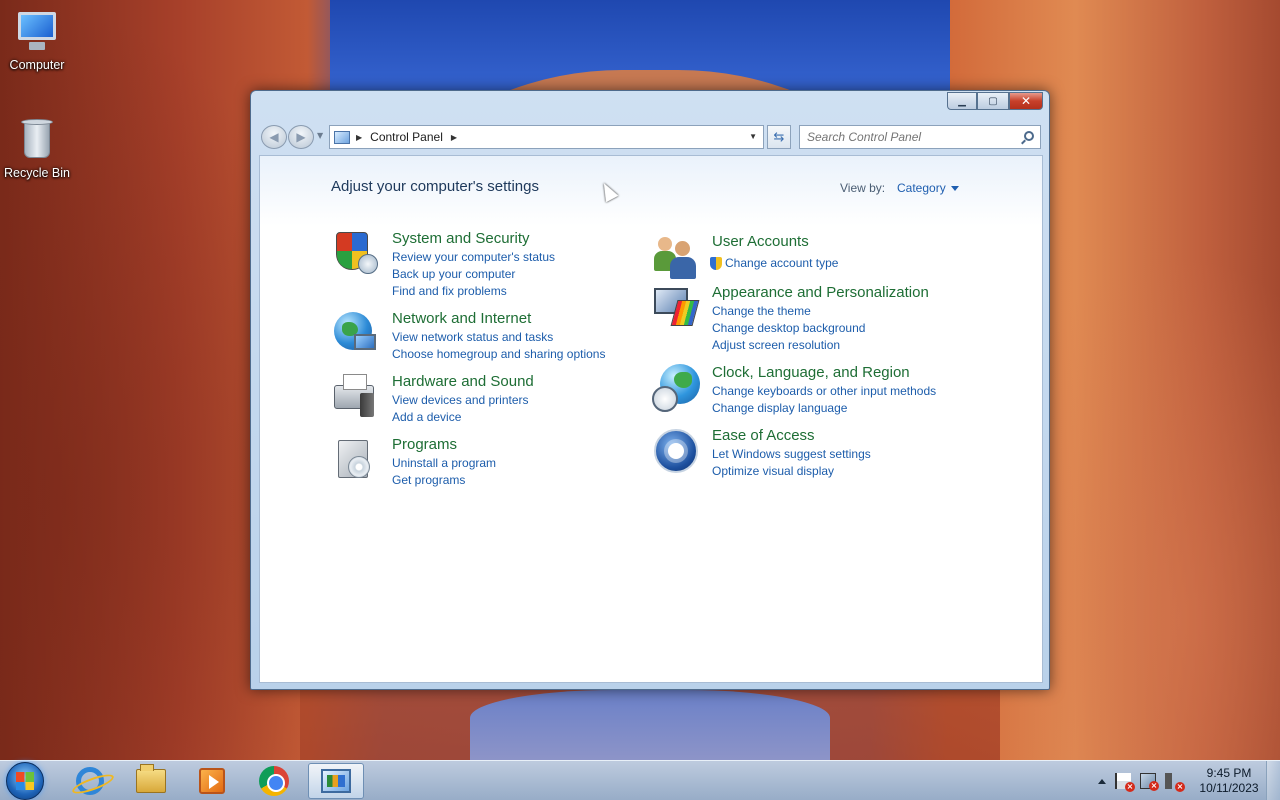 Image resolution: width=1280 pixels, height=800 pixels. What do you see at coordinates (498, 337) in the screenshot?
I see `link-network-status: View network status and tasks` at bounding box center [498, 337].